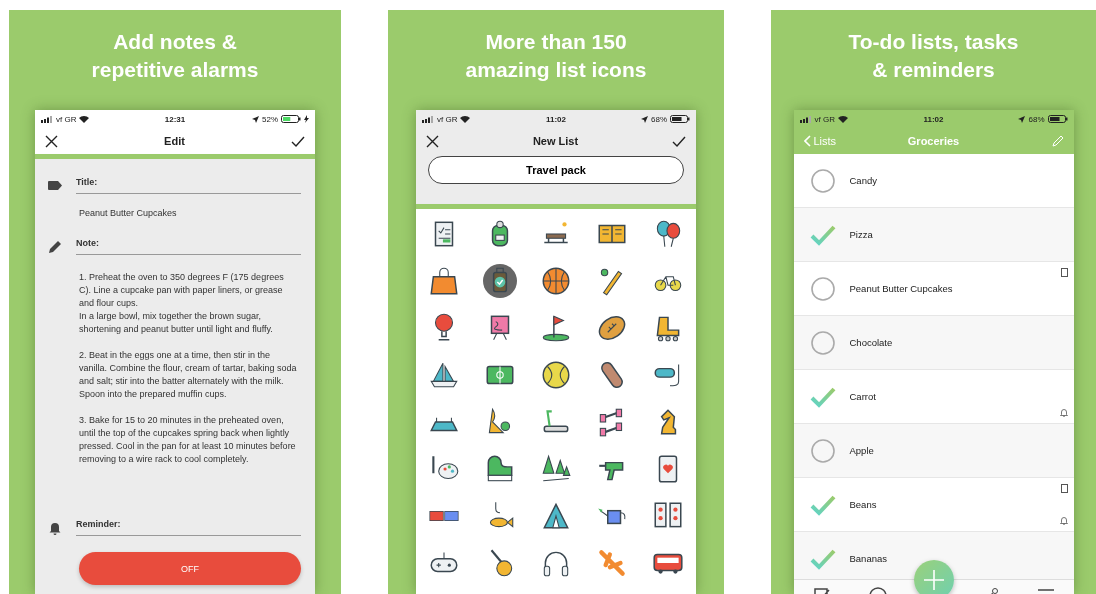 The height and width of the screenshot is (594, 1096). What do you see at coordinates (175, 119) in the screenshot?
I see `status-time: 12:31` at bounding box center [175, 119].